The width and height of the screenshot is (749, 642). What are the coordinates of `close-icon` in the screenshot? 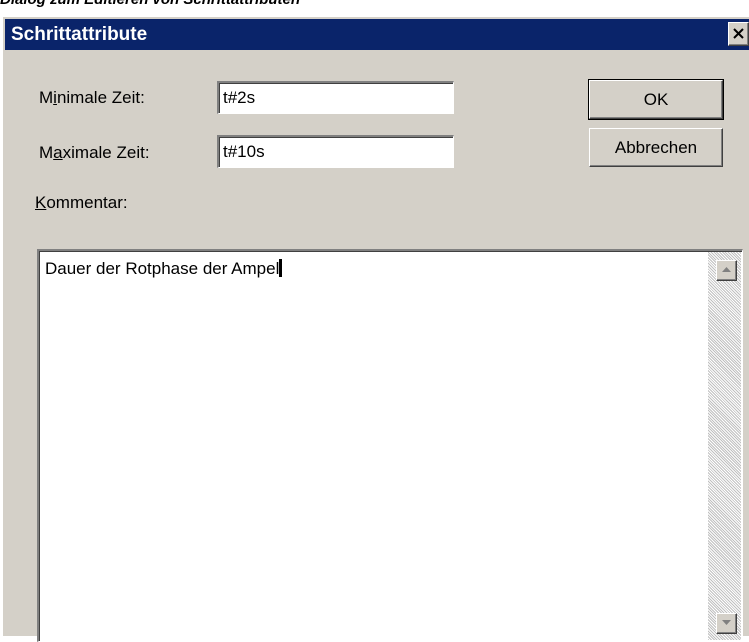 It's located at (738, 33).